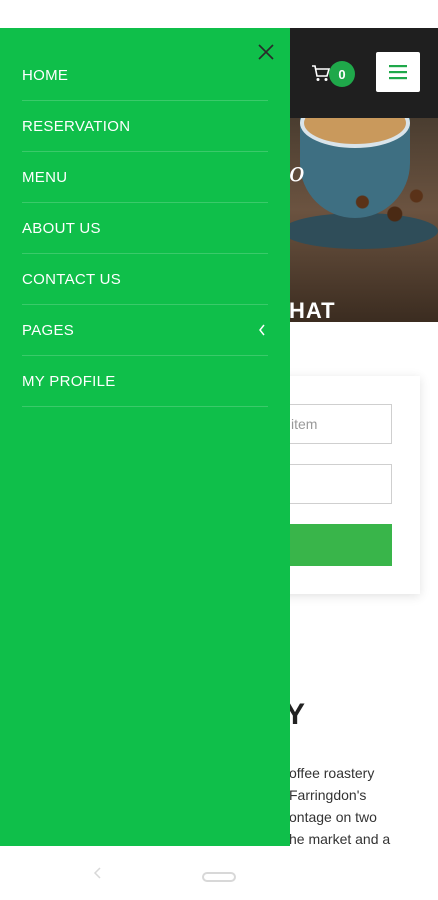 The width and height of the screenshot is (438, 900). I want to click on chevron-left-icon, so click(262, 330).